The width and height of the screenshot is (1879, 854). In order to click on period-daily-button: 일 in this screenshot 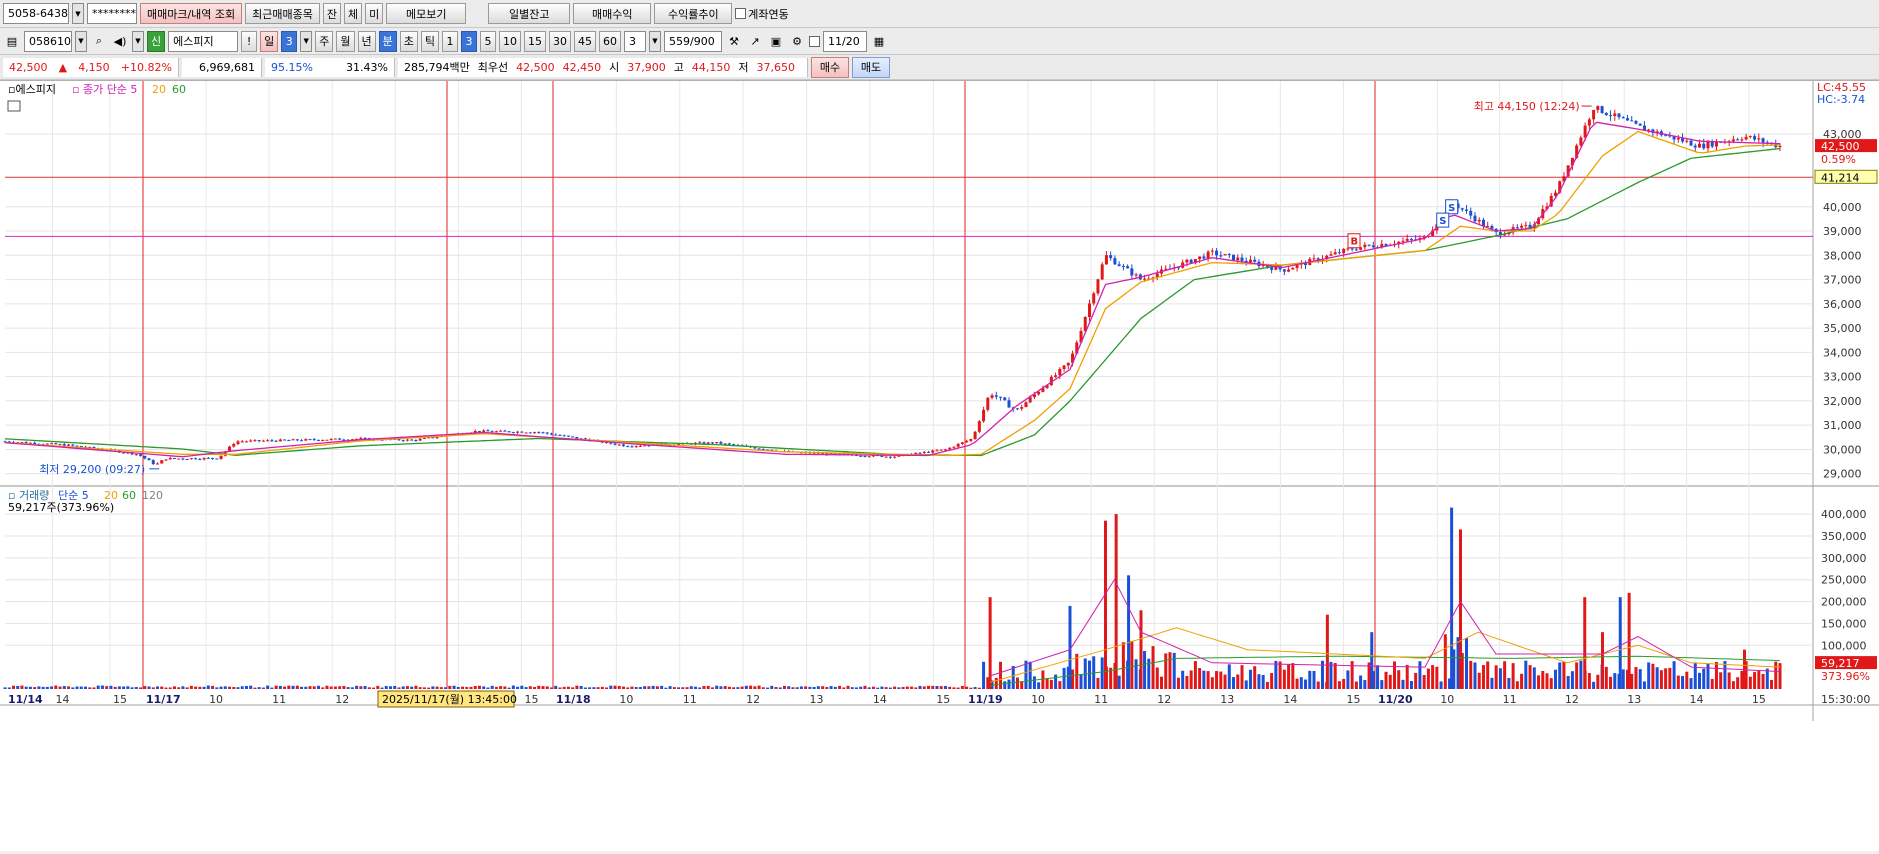, I will do `click(269, 41)`.